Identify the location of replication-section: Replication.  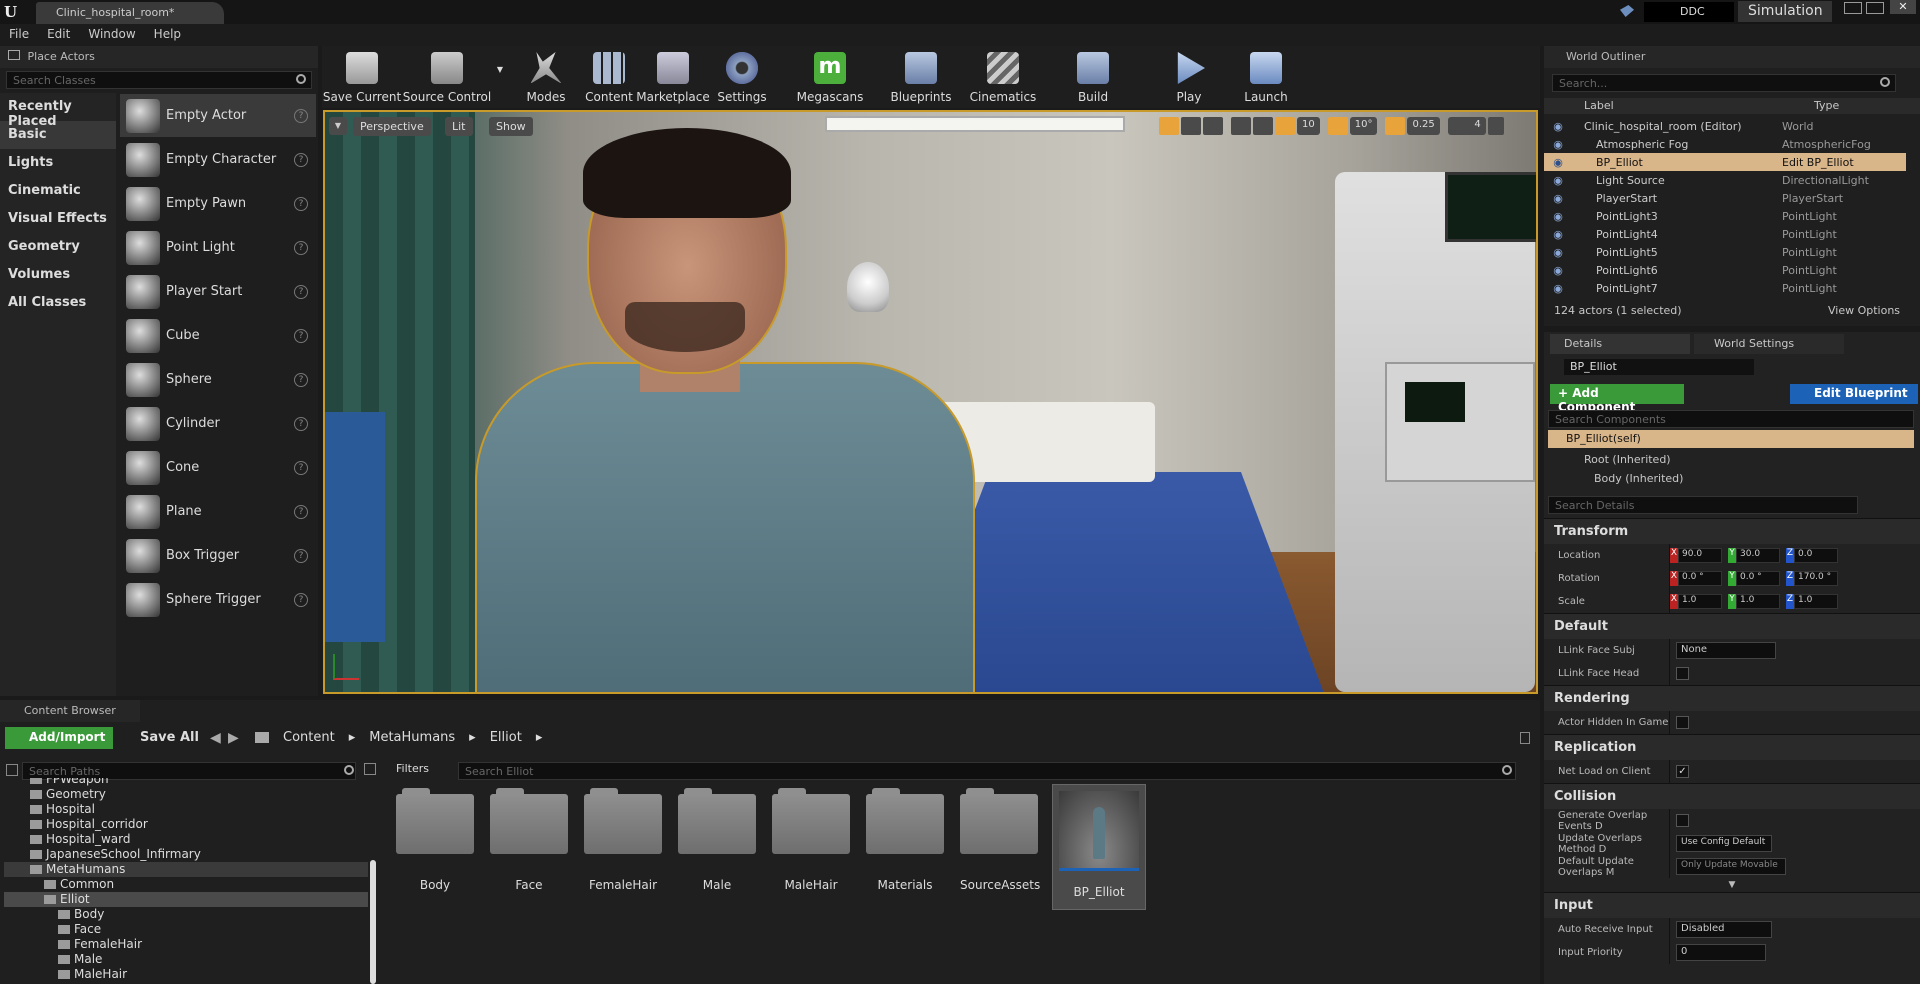
(1732, 747).